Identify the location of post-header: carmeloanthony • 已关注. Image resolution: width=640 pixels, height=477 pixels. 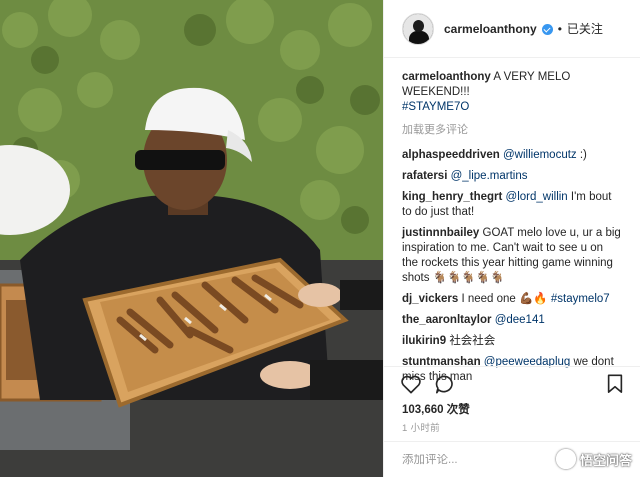
(512, 29).